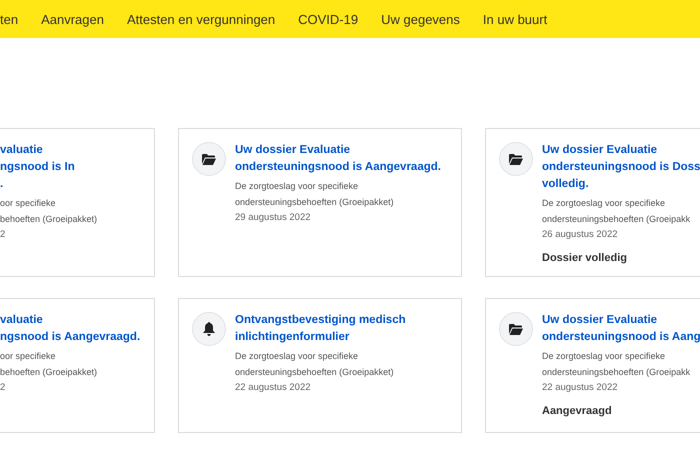 This screenshot has width=700, height=450. I want to click on card-date: 29 augustus 2022, so click(273, 218).